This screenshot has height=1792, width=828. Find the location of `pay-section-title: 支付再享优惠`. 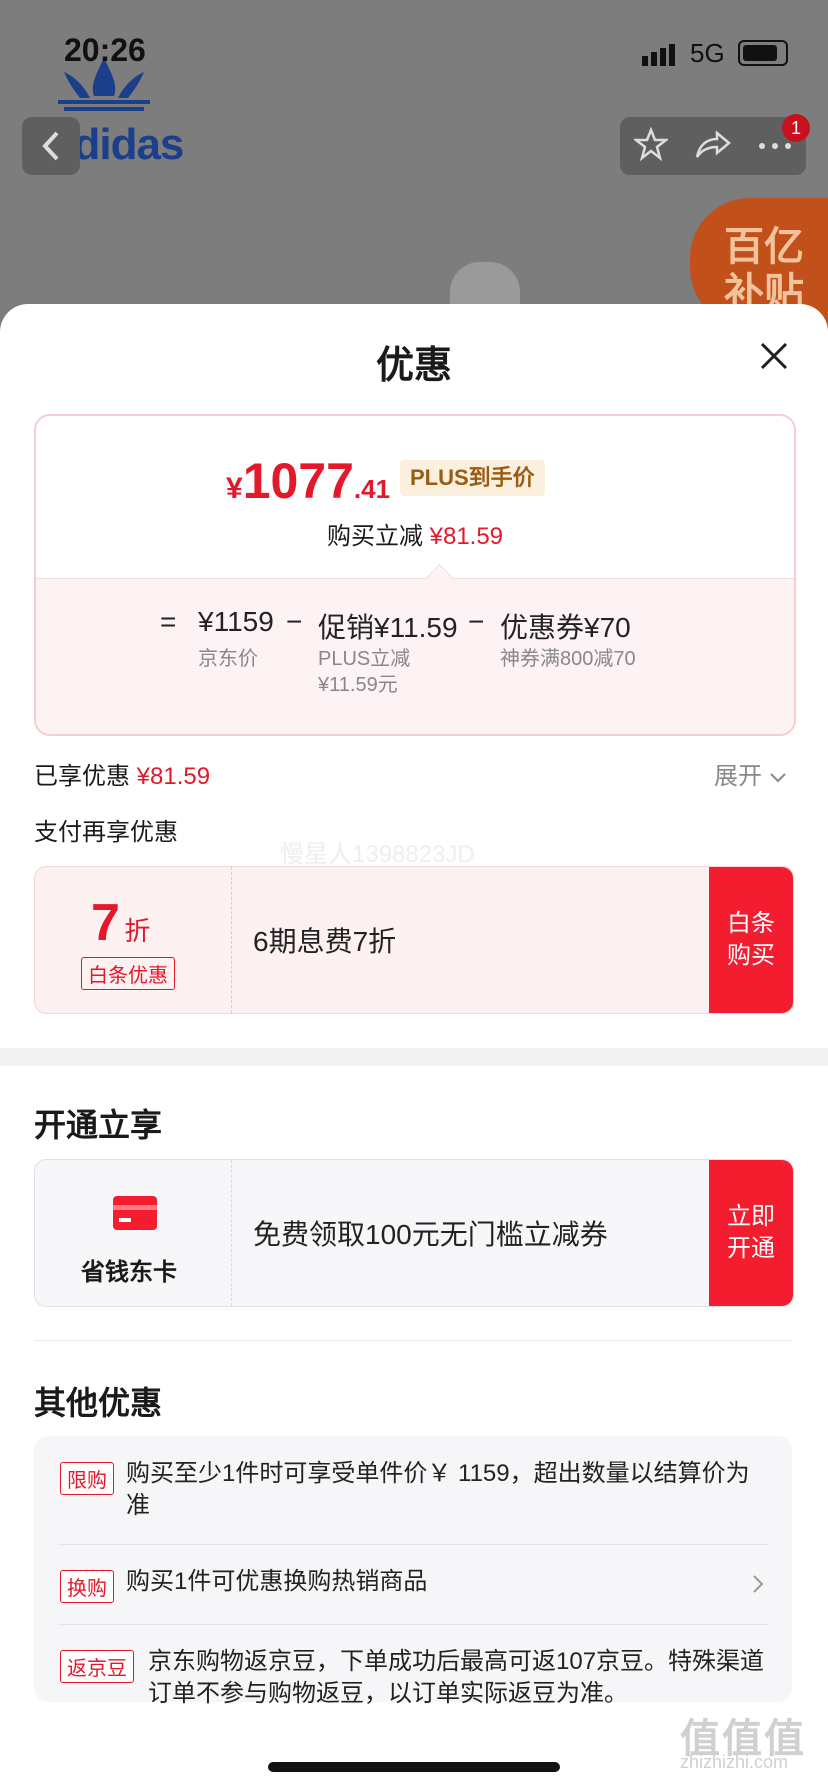

pay-section-title: 支付再享优惠 is located at coordinates (106, 832).